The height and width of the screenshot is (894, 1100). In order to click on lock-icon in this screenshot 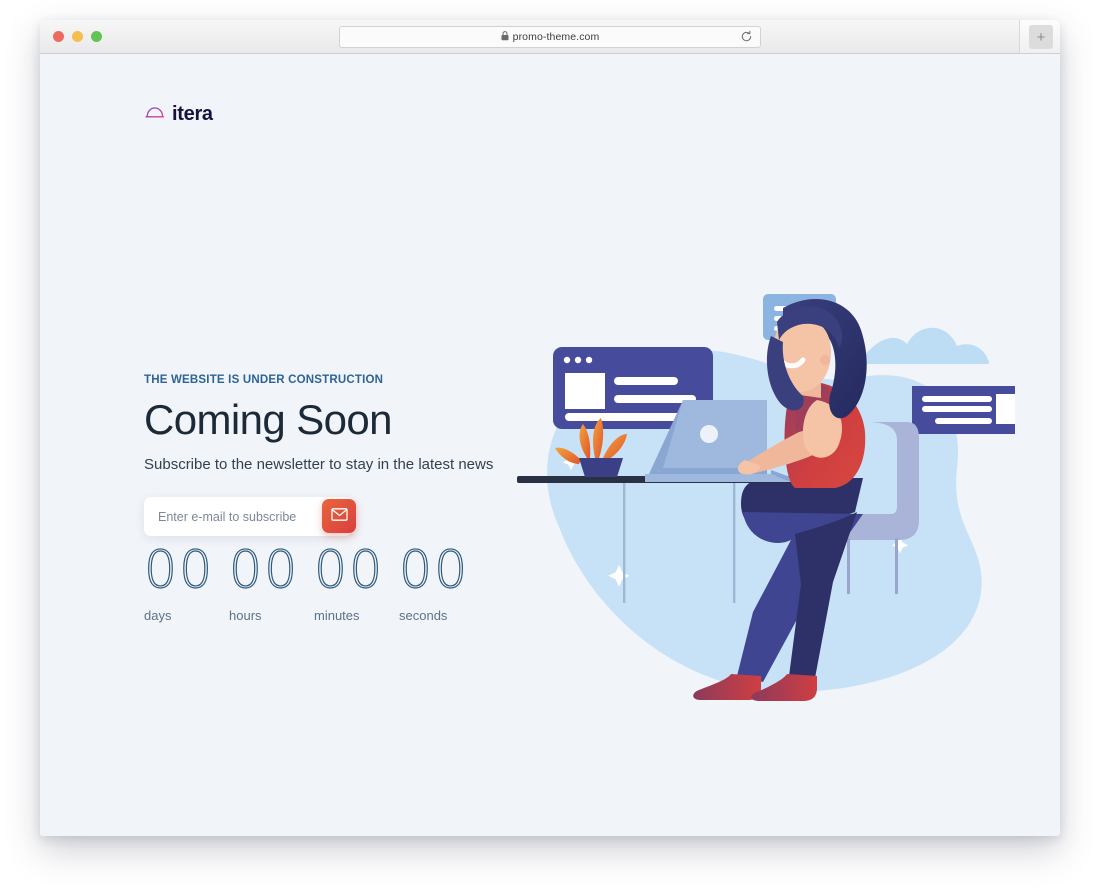, I will do `click(505, 37)`.